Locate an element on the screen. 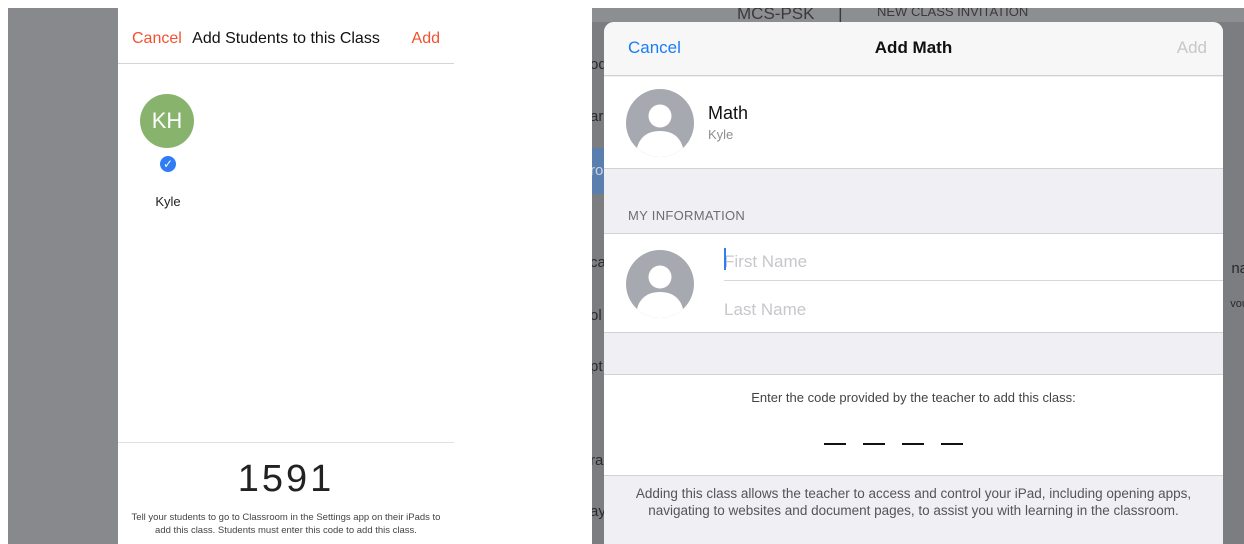  section-header: MY INFORMATION is located at coordinates (687, 215).